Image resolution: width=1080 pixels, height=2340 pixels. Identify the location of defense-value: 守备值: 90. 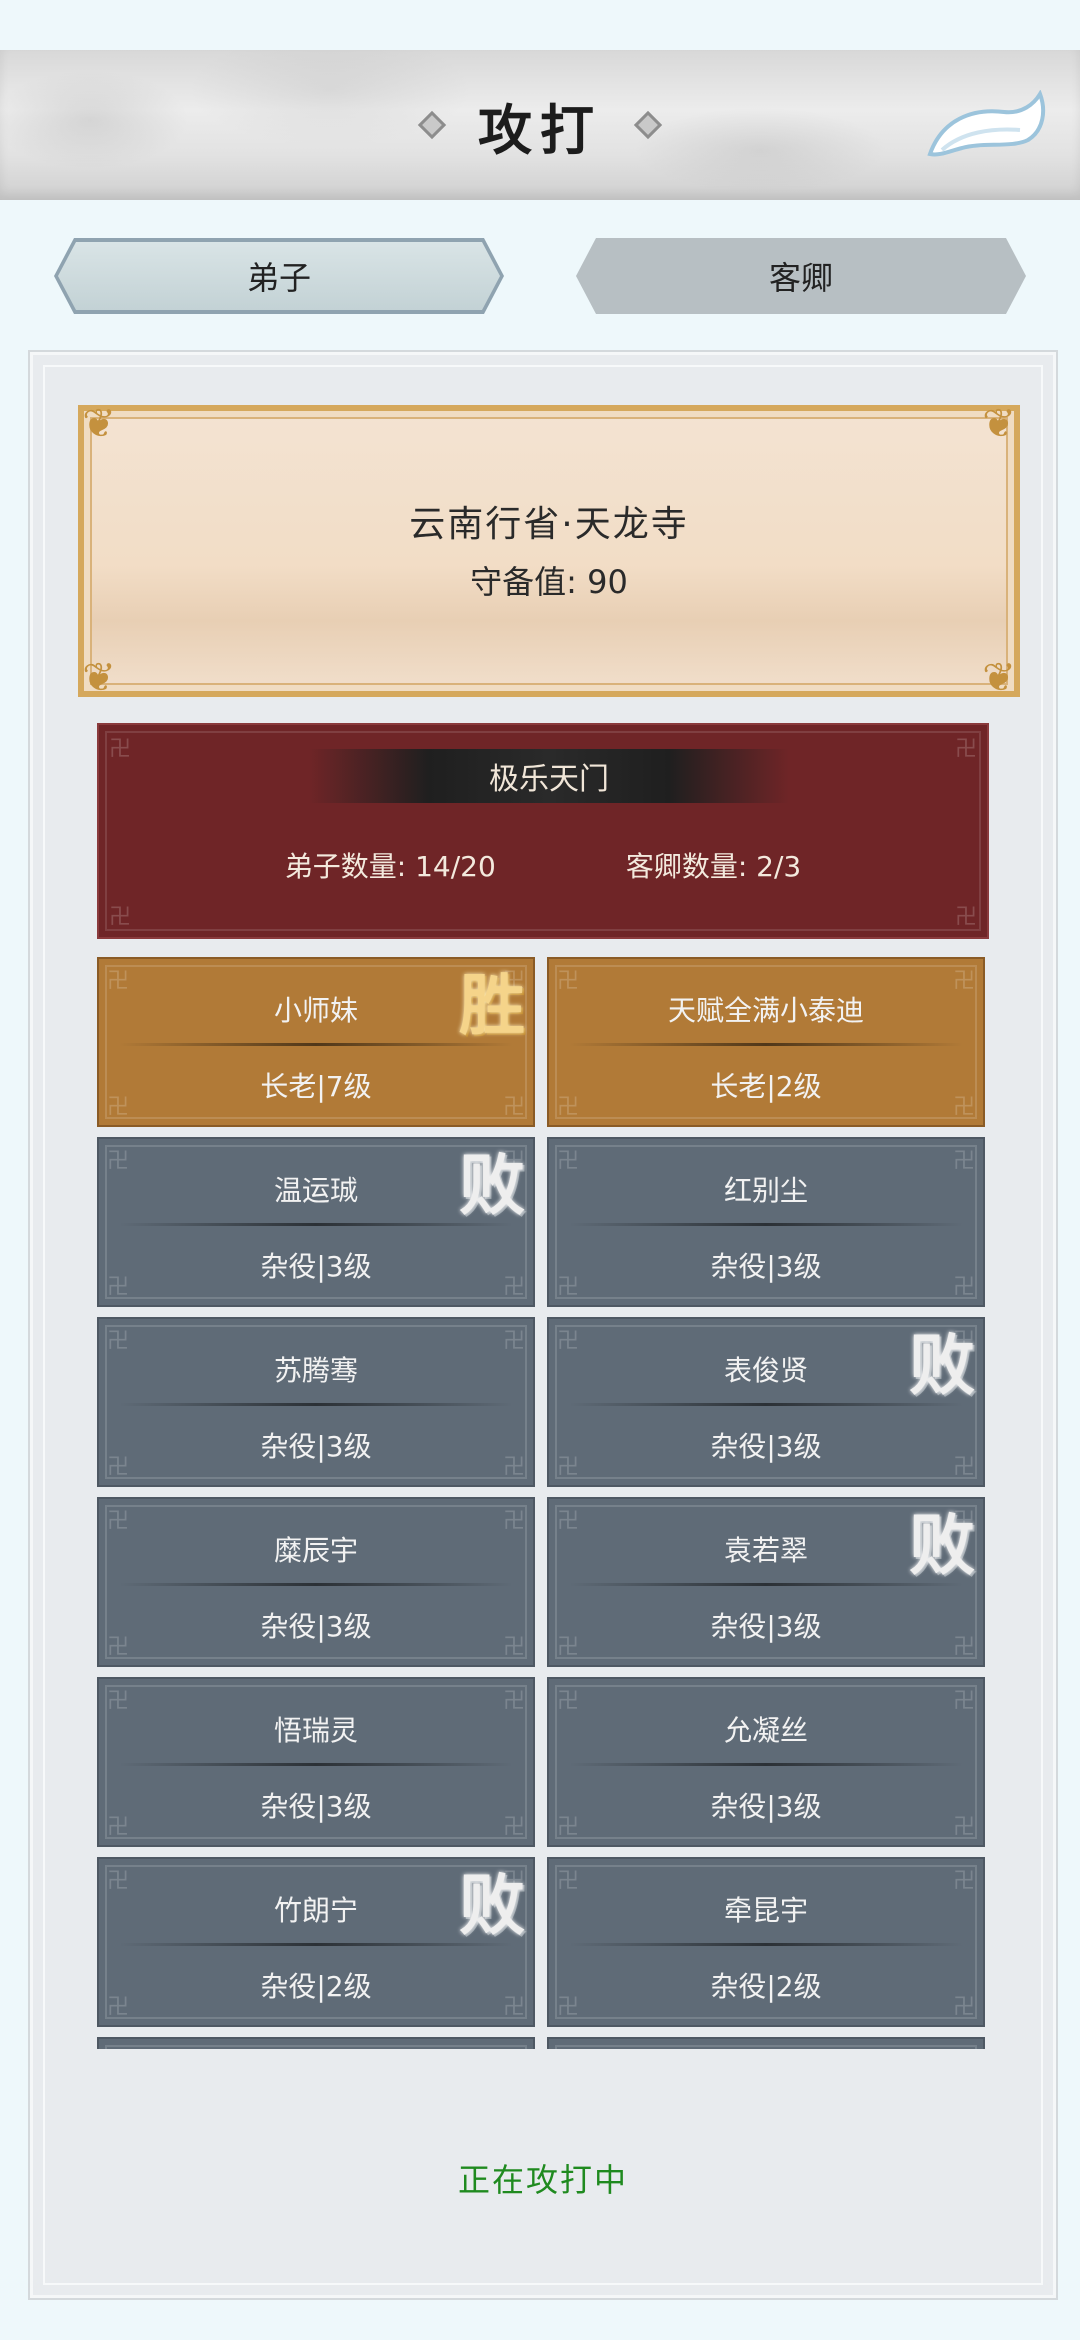
(549, 582).